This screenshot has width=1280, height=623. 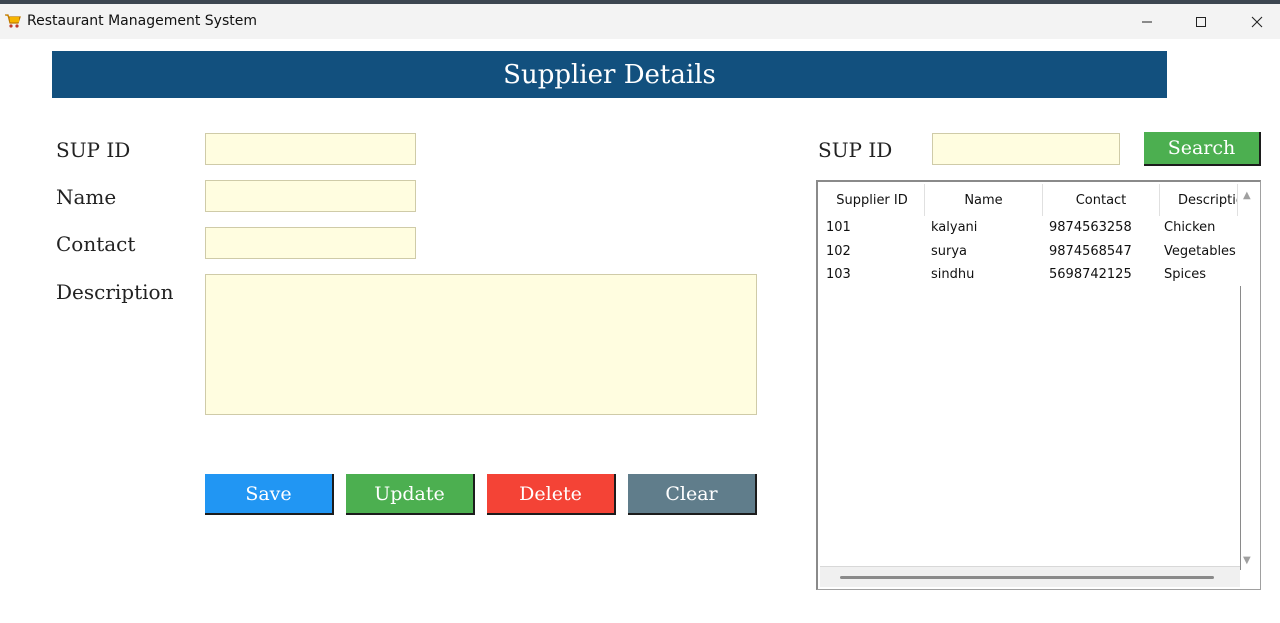 I want to click on scroll-up-arrow-icon: ▲, so click(x=1247, y=195).